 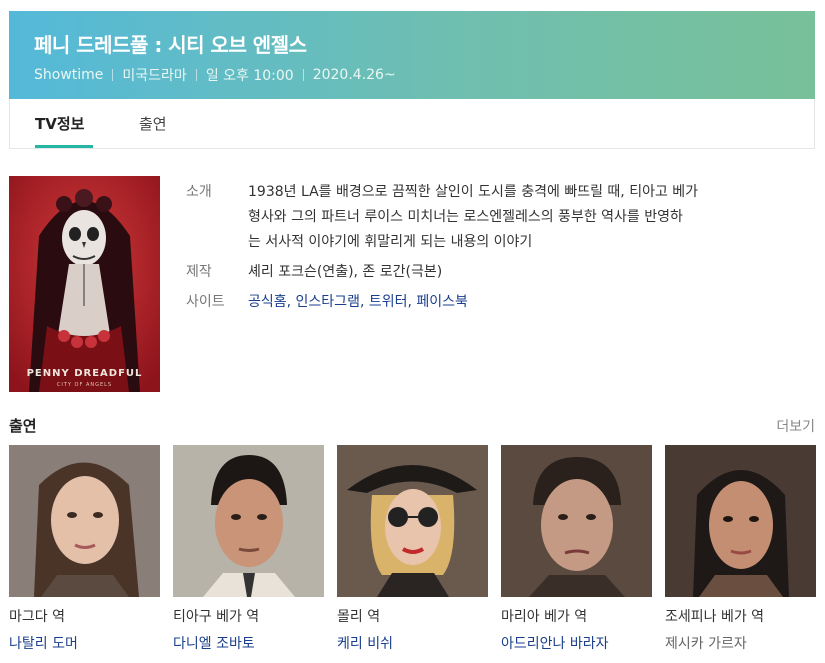 I want to click on cast-section-title: 출연, so click(x=23, y=426).